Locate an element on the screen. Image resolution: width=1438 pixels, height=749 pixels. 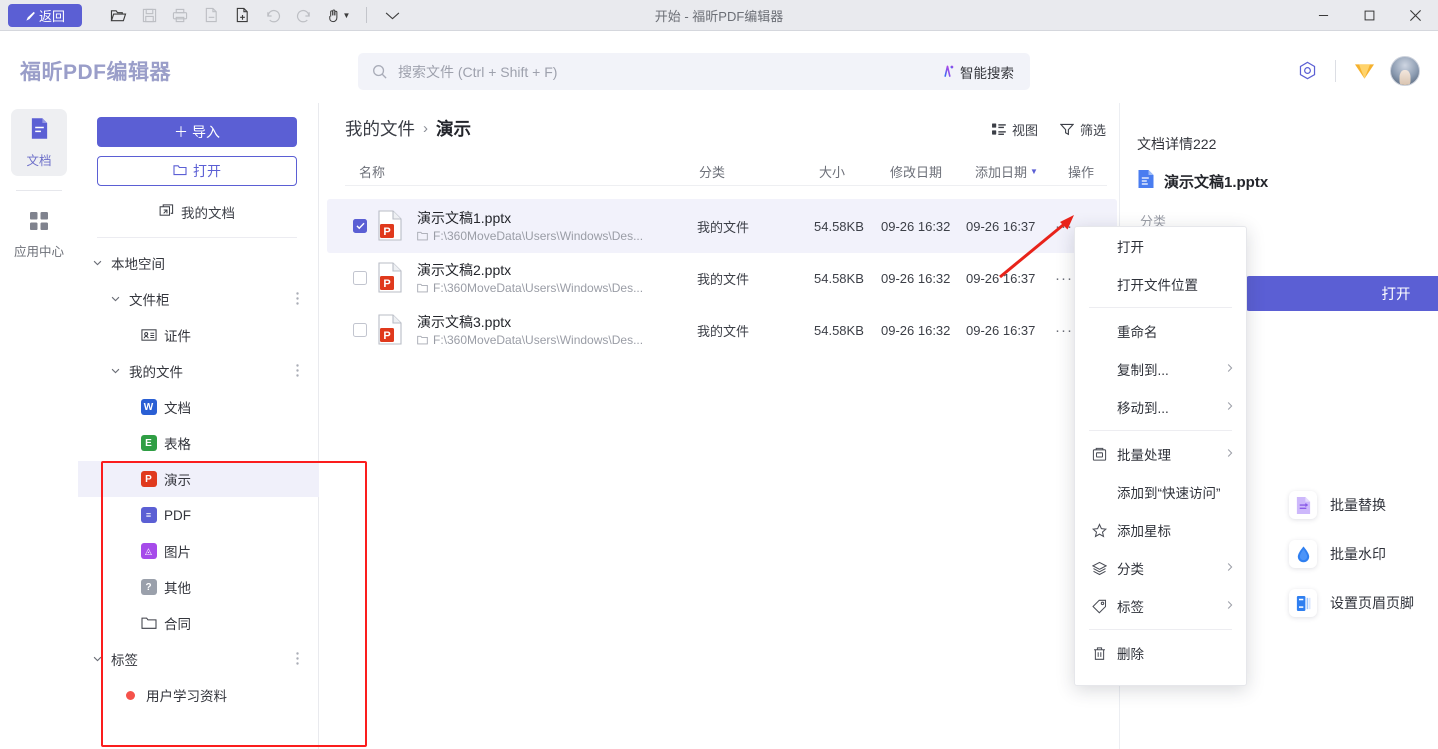
import-button-label: 导入 is located at coordinates (206, 132).